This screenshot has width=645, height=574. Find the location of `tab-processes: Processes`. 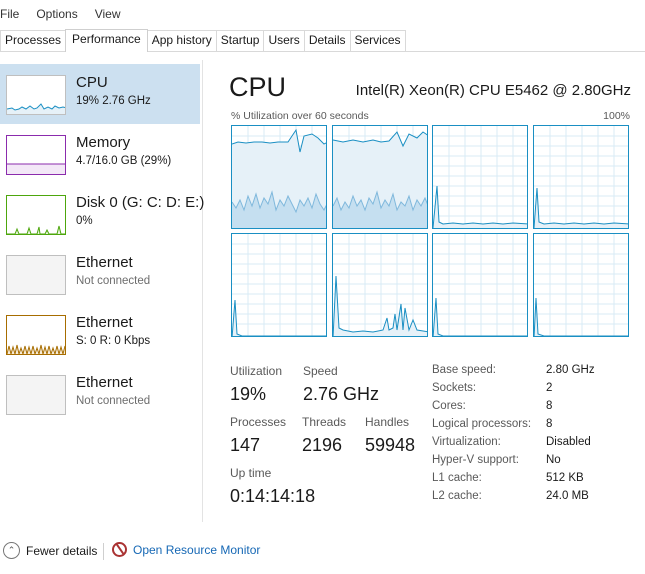

tab-processes: Processes is located at coordinates (33, 40).